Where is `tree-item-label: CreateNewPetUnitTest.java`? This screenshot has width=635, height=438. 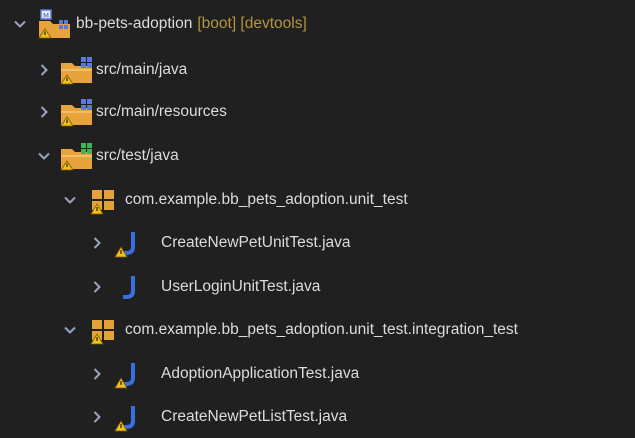
tree-item-label: CreateNewPetUnitTest.java is located at coordinates (256, 242).